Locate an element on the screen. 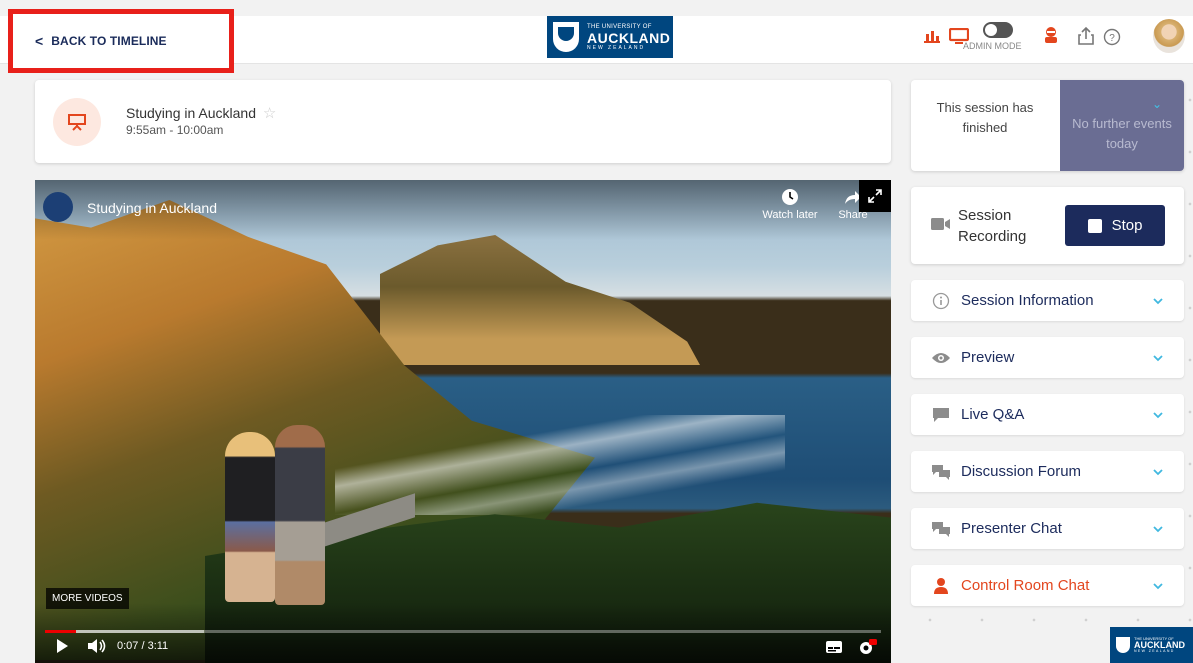  university-logo: THE UNIVERSITY OF AUCKLAND NEW ZEALAND is located at coordinates (610, 37).